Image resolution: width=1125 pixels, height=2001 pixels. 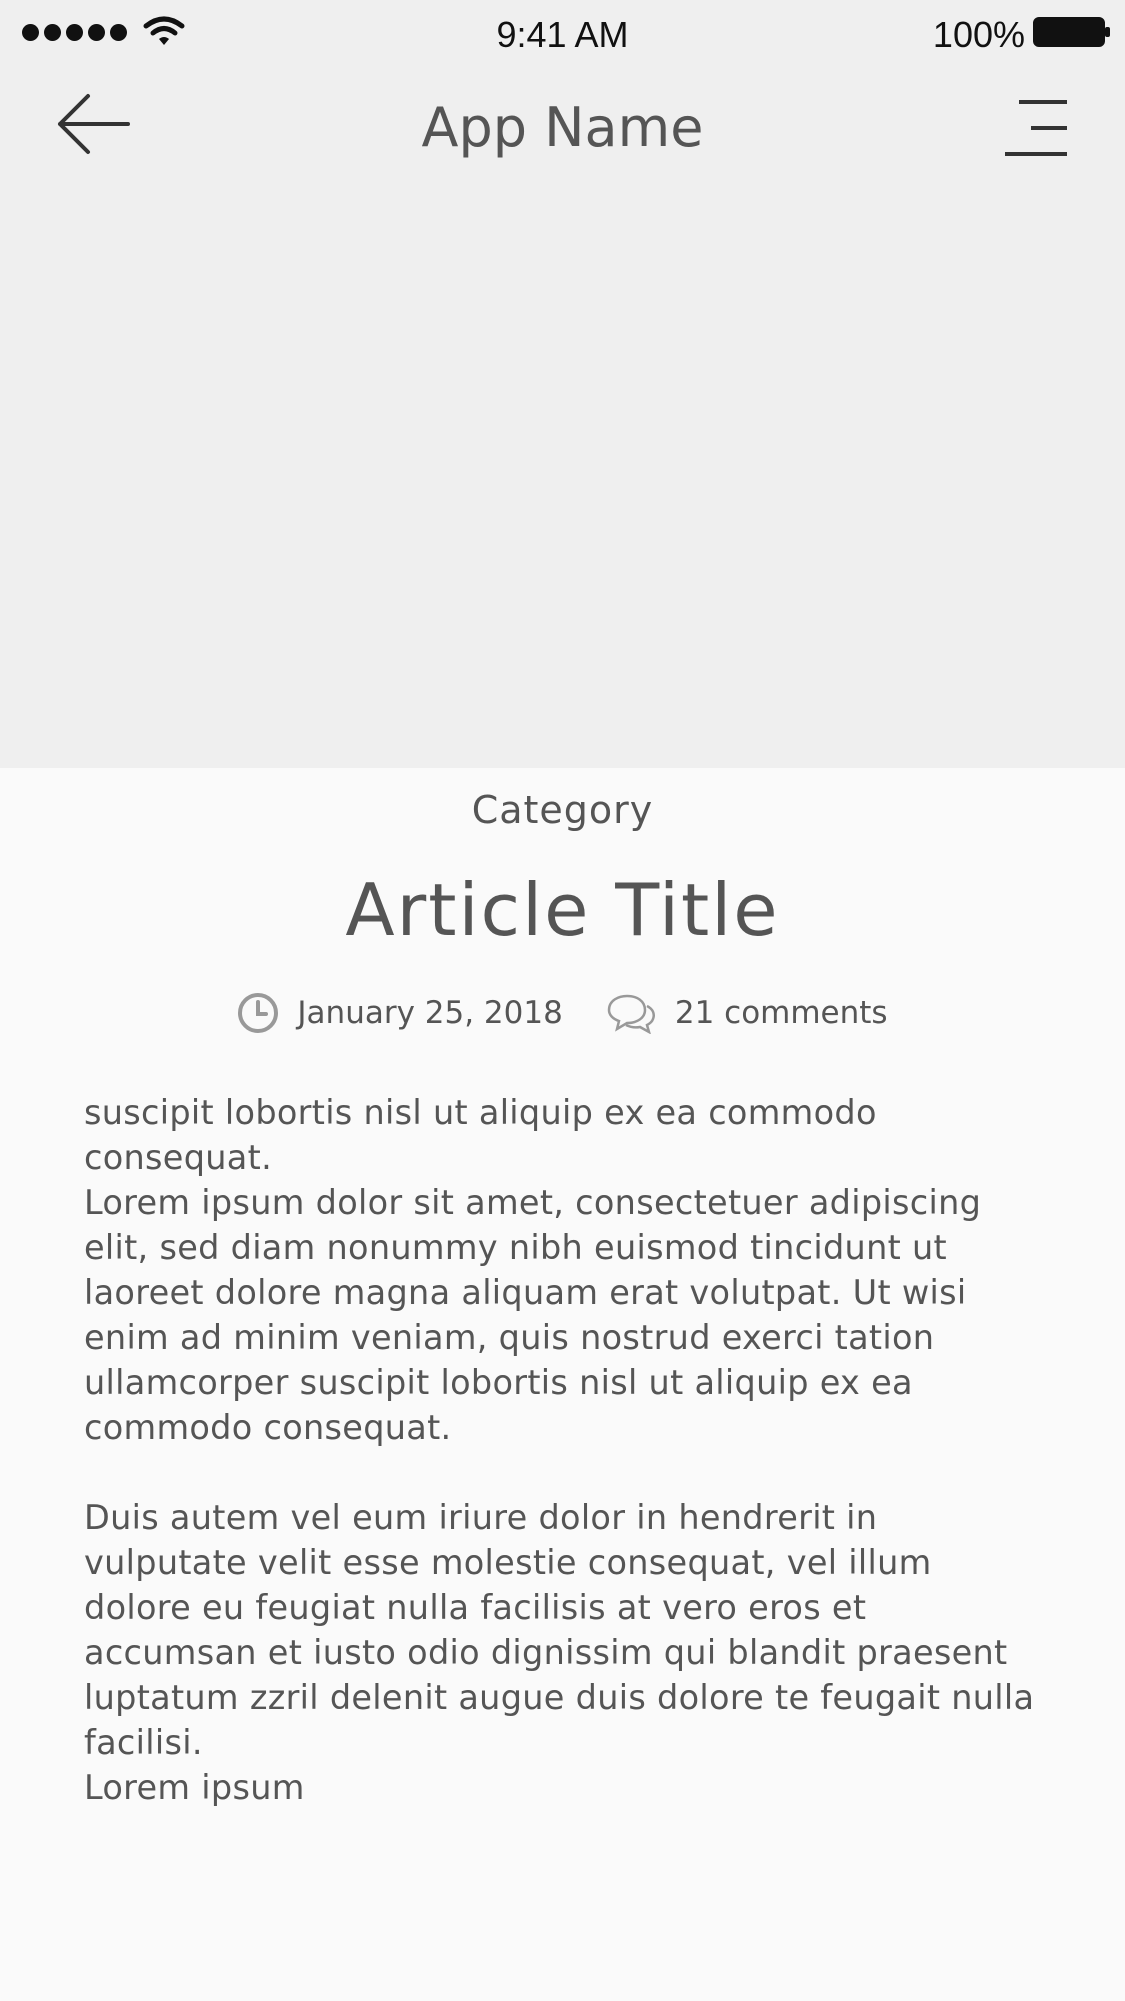 What do you see at coordinates (1071, 32) in the screenshot?
I see `battery-icon` at bounding box center [1071, 32].